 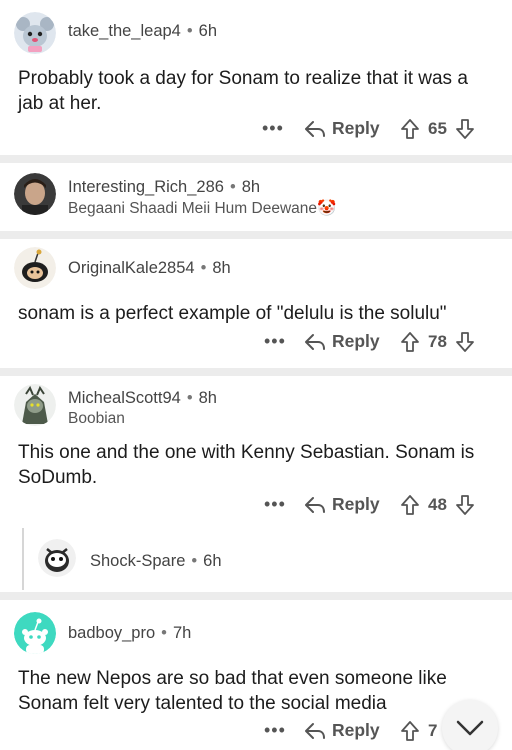 I want to click on comment-meta: take_the_leap4 • 6h, so click(x=142, y=31).